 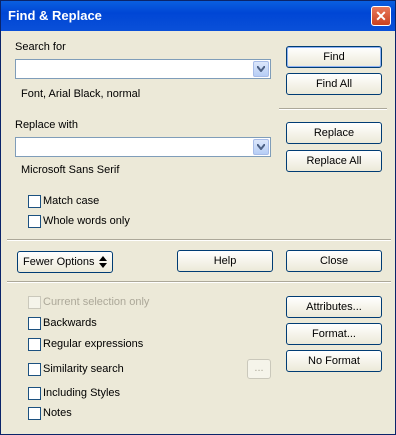 What do you see at coordinates (46, 125) in the screenshot?
I see `replace-with-label: Replace with` at bounding box center [46, 125].